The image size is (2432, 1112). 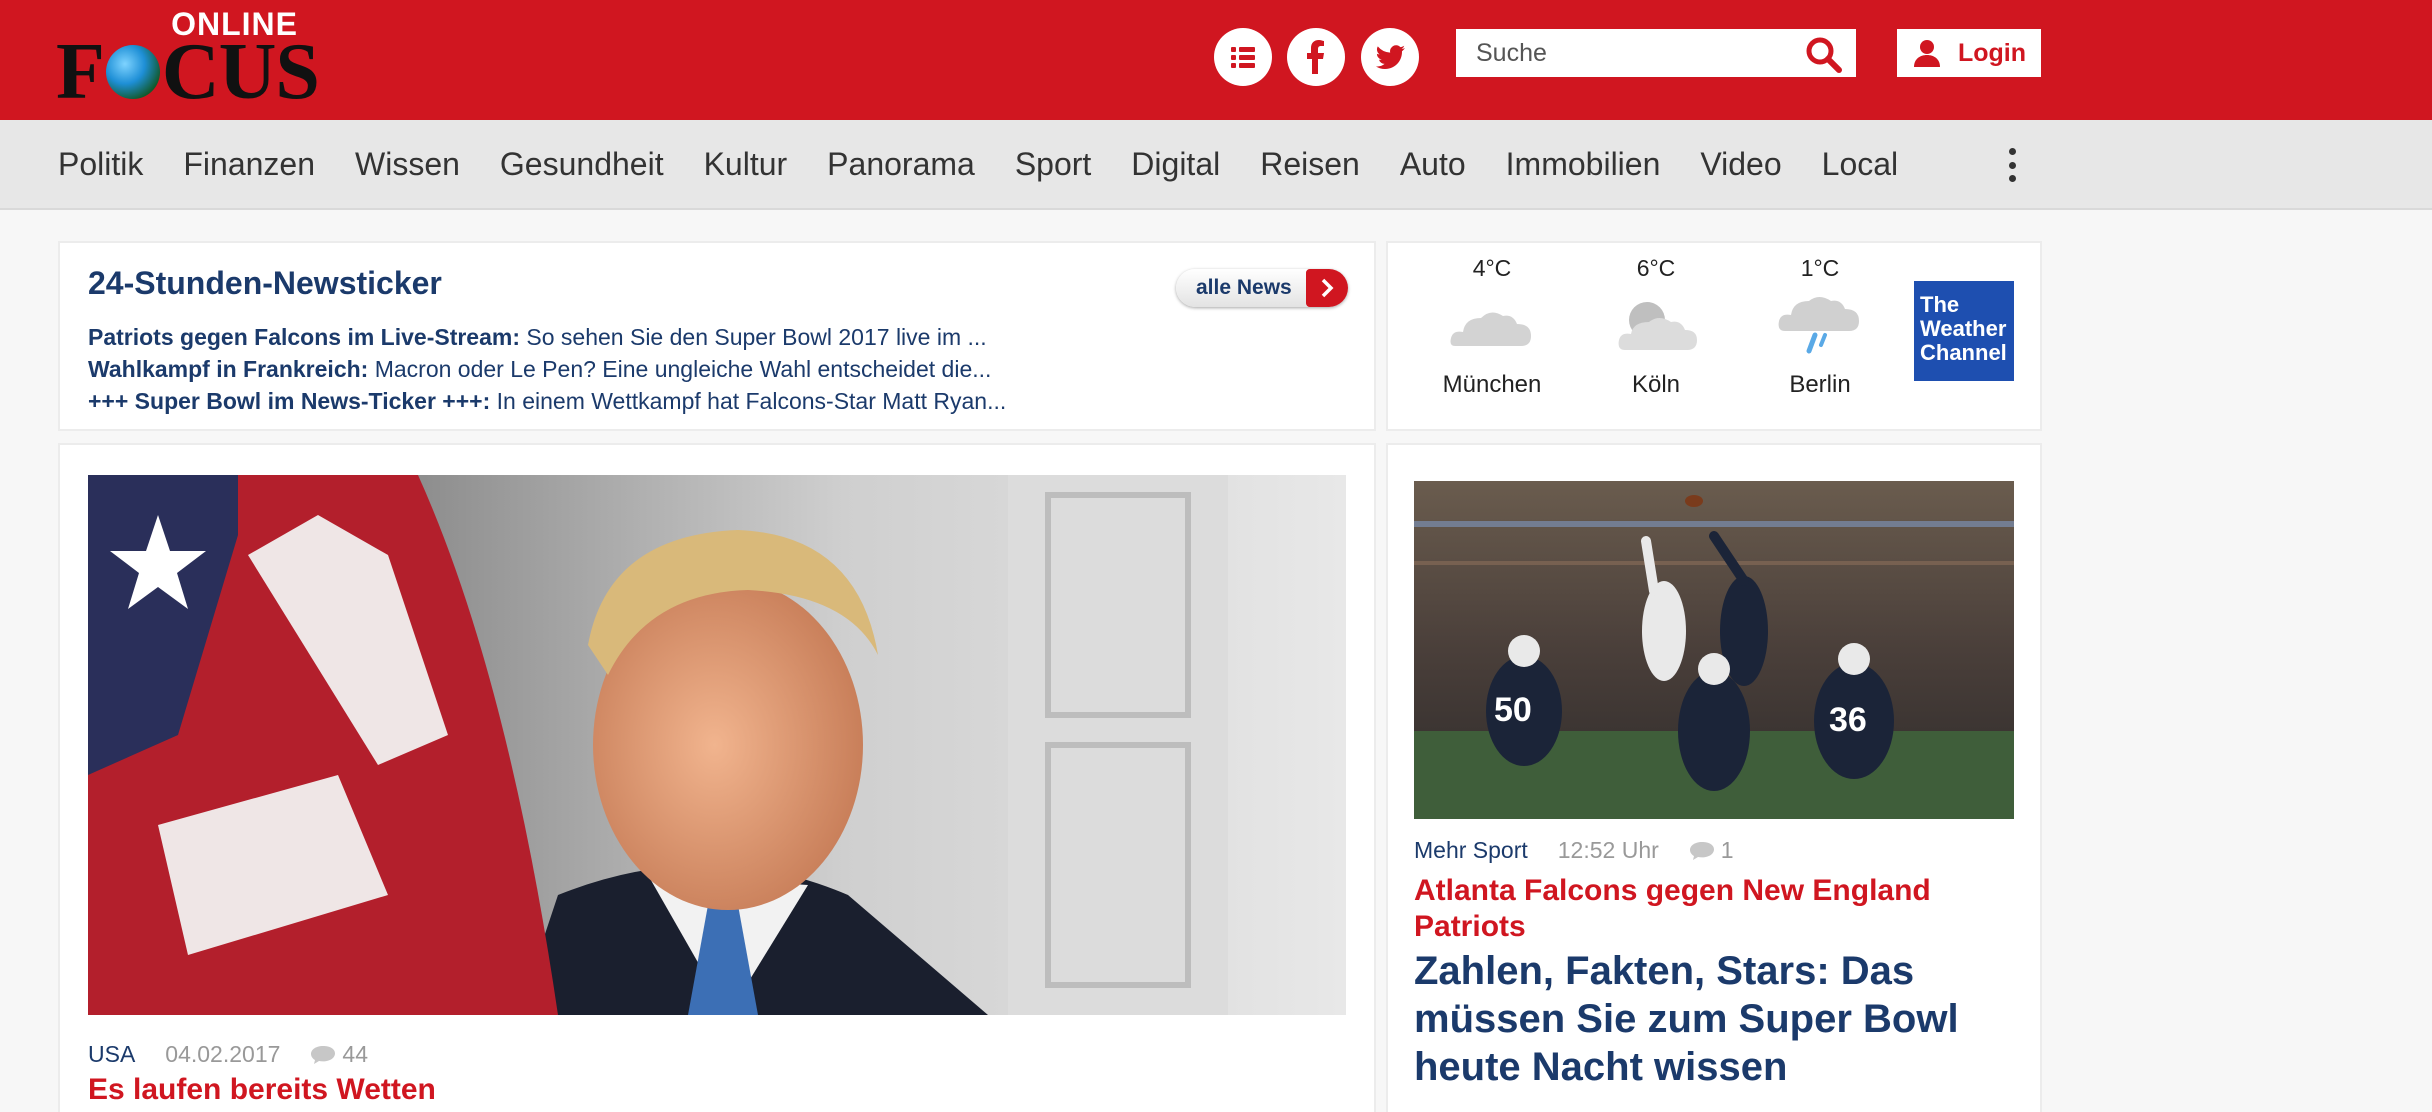 I want to click on search-input, so click(x=1621, y=53).